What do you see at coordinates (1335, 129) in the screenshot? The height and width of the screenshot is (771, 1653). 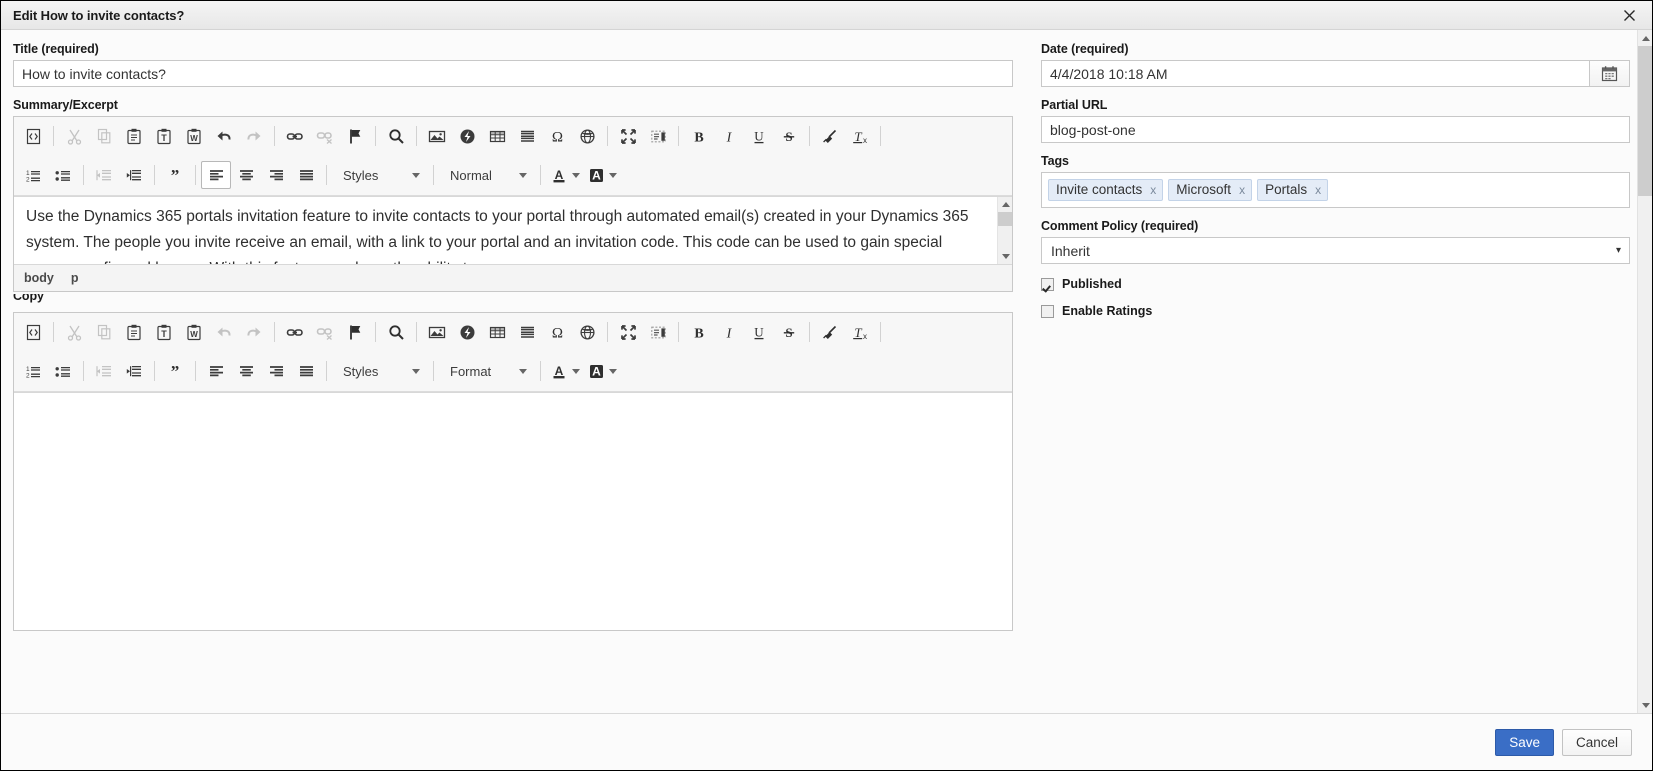 I see `partial-url-input` at bounding box center [1335, 129].